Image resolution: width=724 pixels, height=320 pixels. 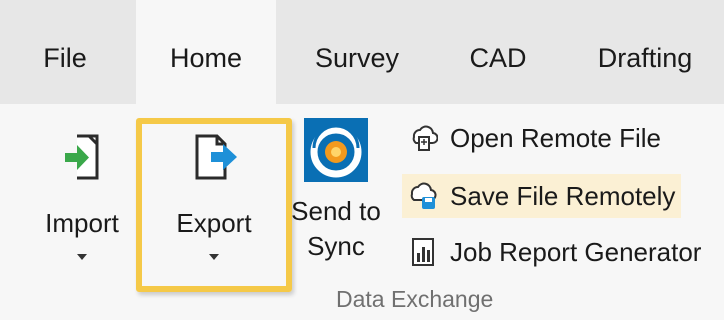 I want to click on job-report-icon, so click(x=423, y=252).